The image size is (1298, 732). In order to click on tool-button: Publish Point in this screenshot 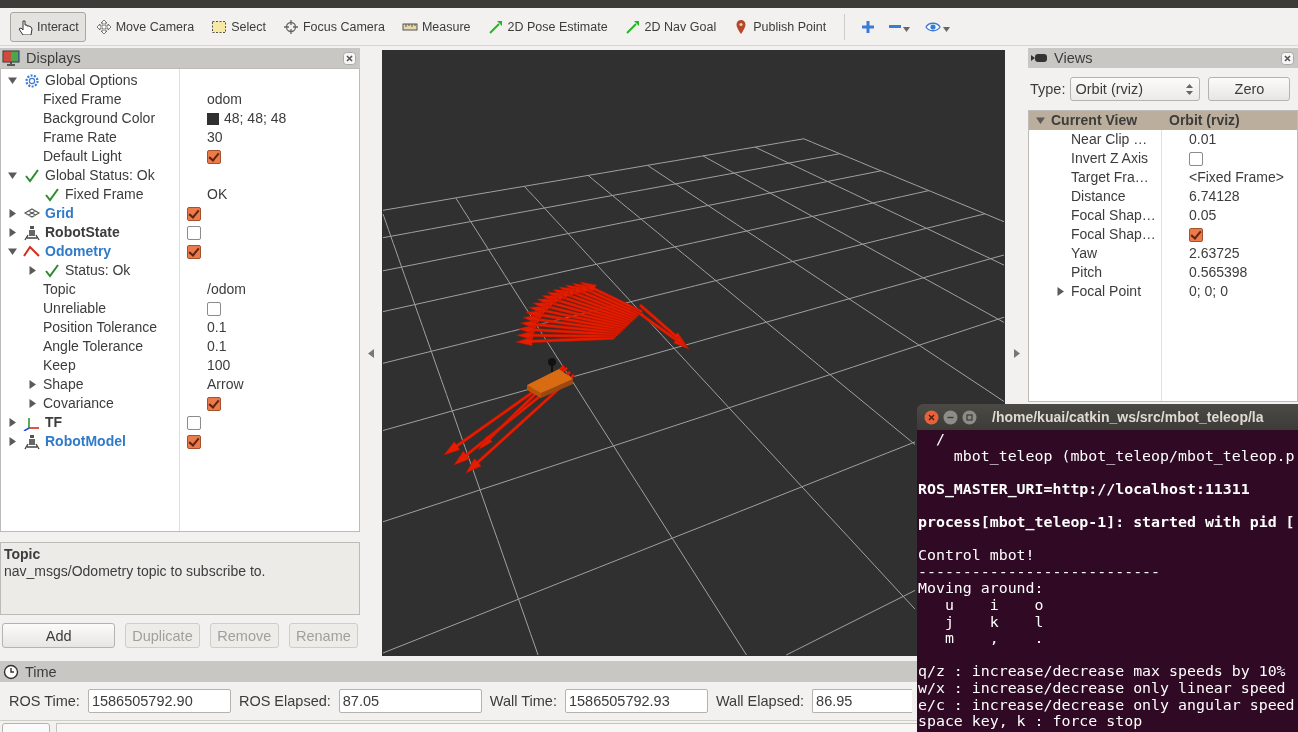, I will do `click(780, 26)`.